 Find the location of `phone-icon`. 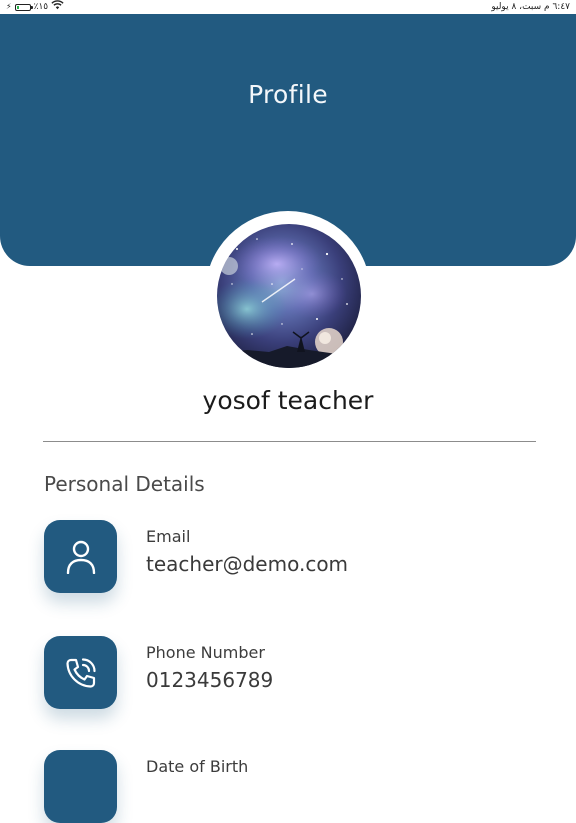

phone-icon is located at coordinates (80, 672).